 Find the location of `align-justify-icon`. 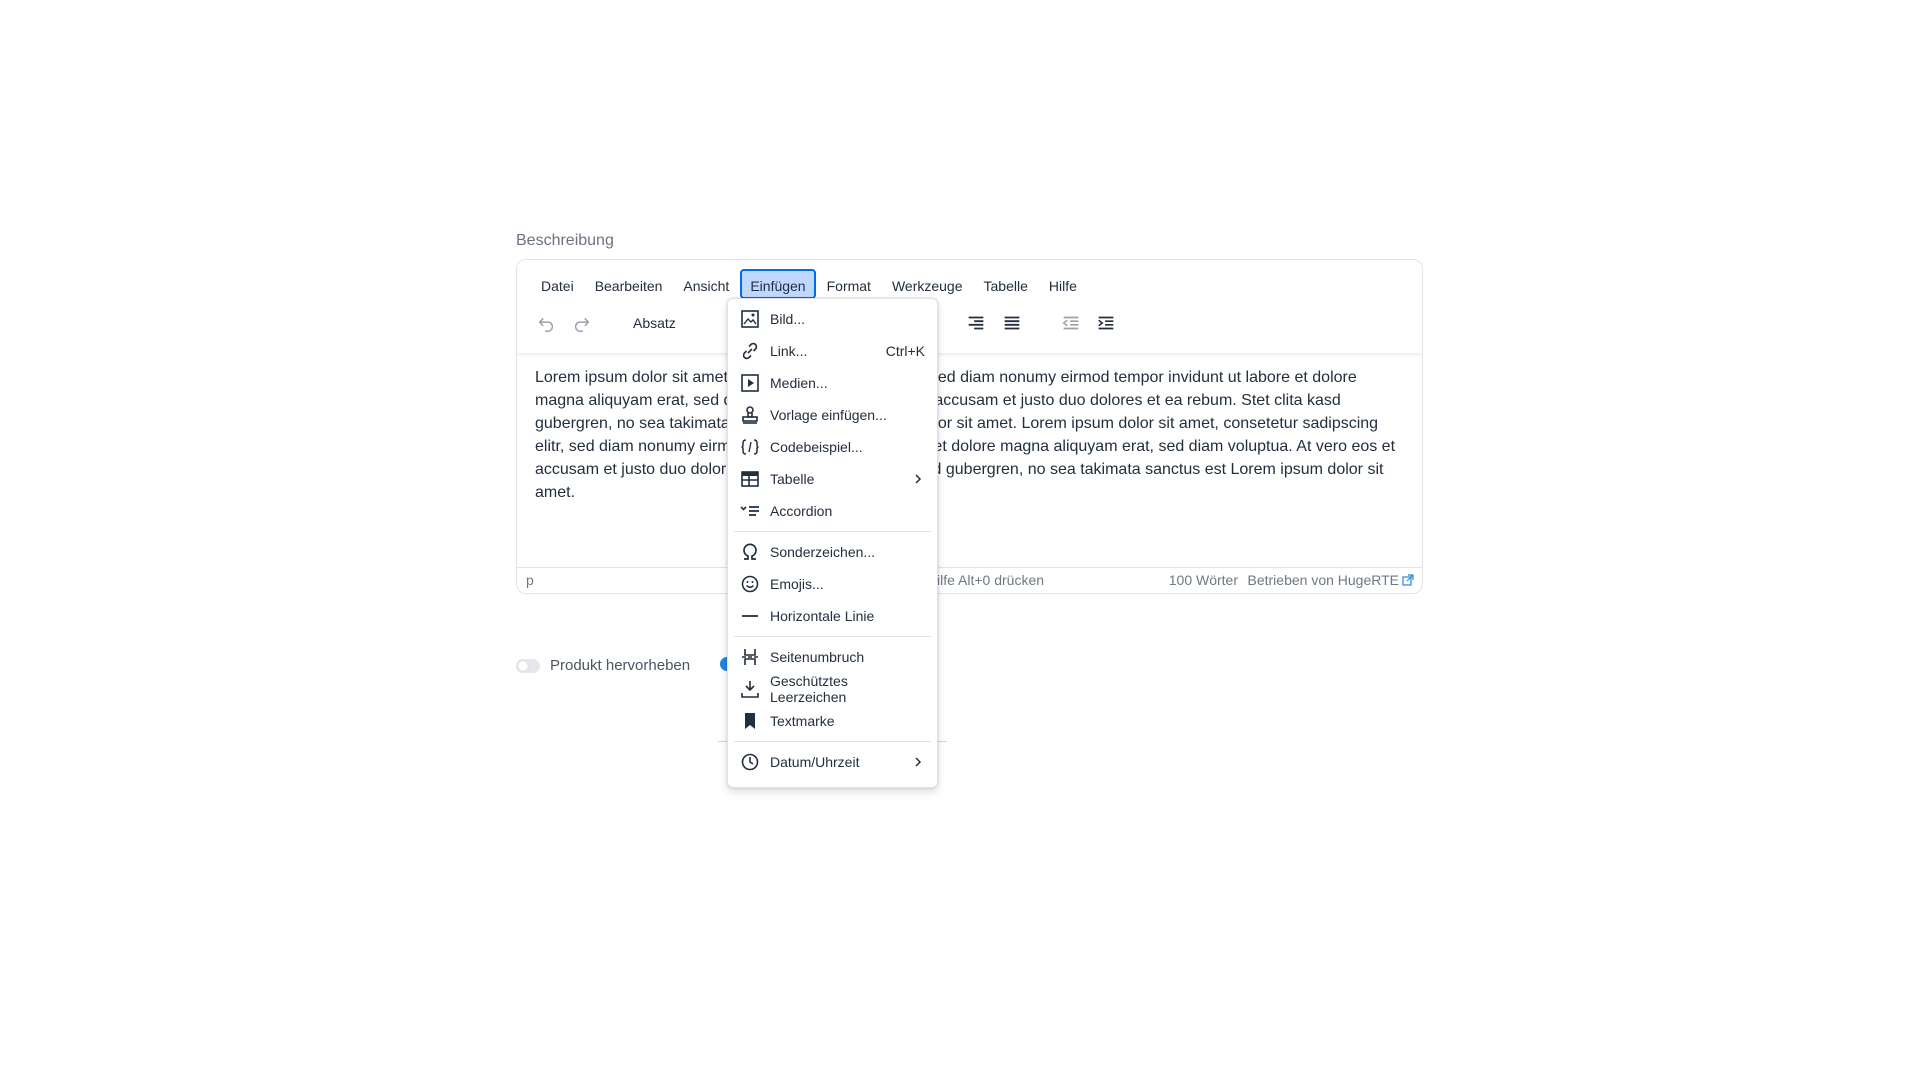

align-justify-icon is located at coordinates (1012, 323).